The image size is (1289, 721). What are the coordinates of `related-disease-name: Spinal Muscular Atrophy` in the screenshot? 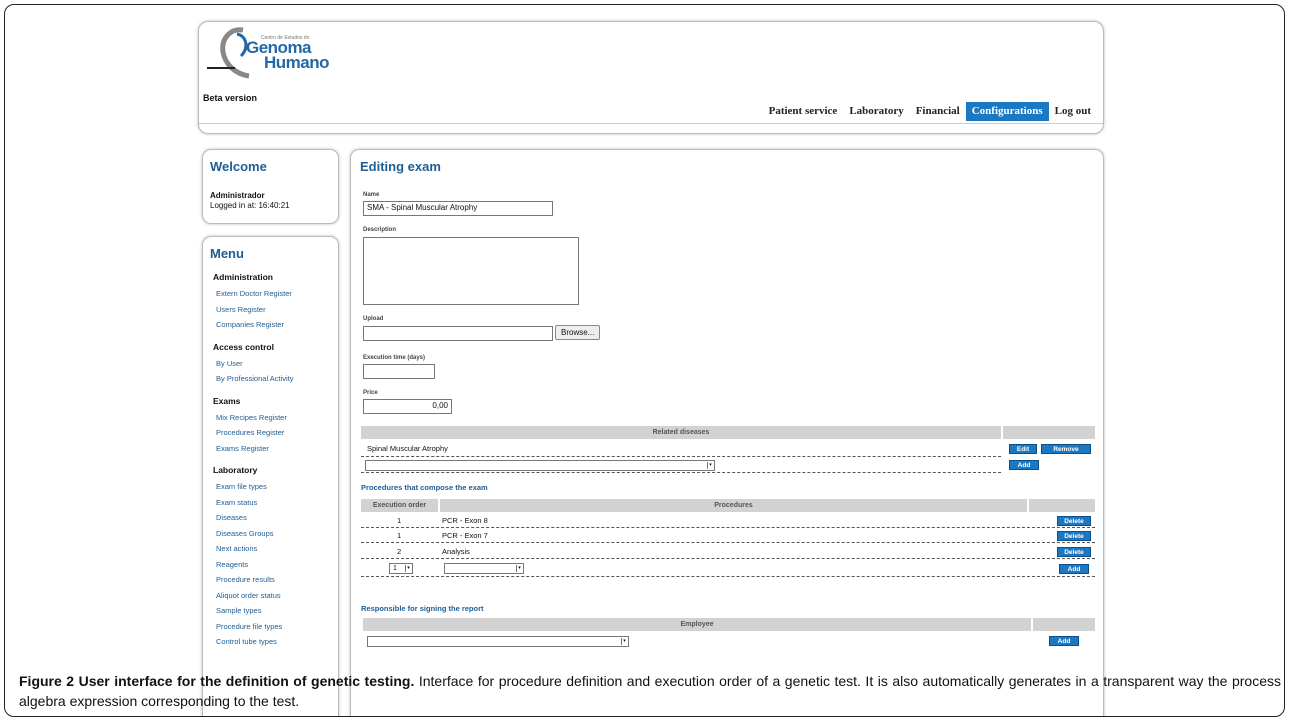 It's located at (407, 448).